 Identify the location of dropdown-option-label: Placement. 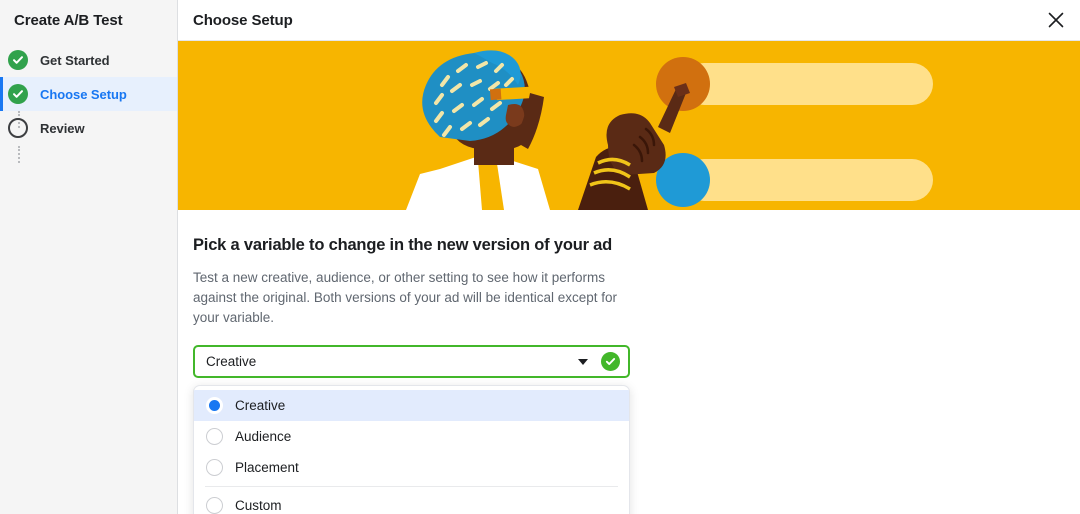
(267, 467).